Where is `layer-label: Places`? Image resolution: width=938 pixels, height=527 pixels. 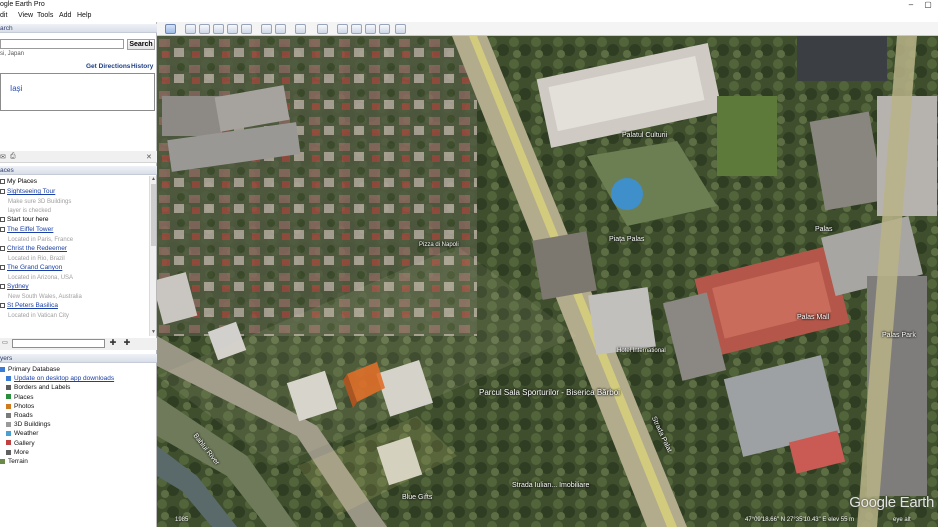
layer-label: Places is located at coordinates (24, 397).